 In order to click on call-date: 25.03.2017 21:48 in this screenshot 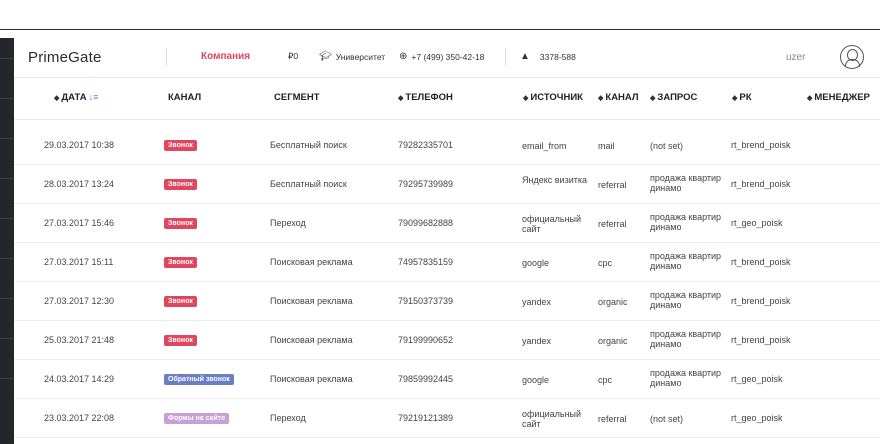, I will do `click(79, 340)`.